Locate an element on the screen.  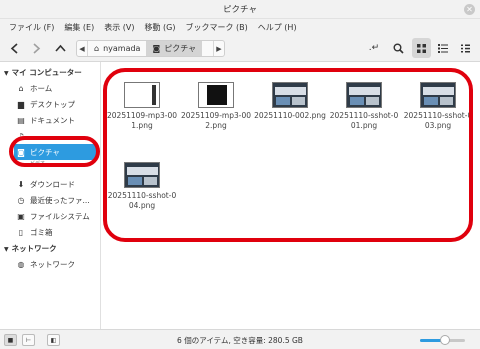
recent-icon: ◷ is located at coordinates (21, 200).